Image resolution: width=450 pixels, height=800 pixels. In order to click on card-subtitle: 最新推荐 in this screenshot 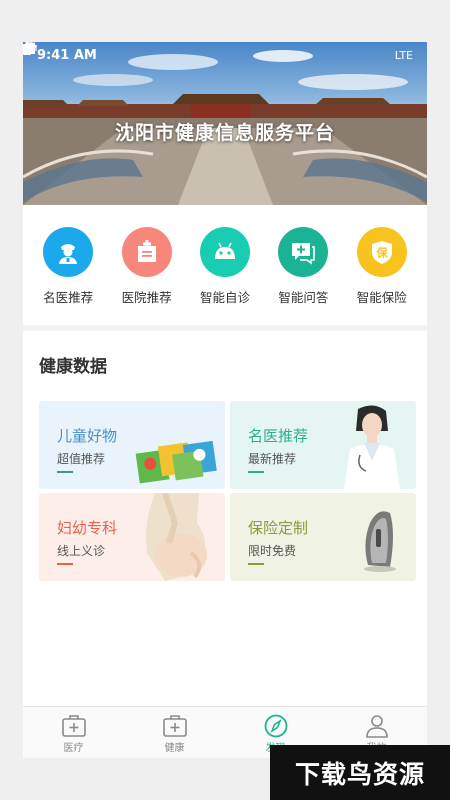, I will do `click(272, 459)`.